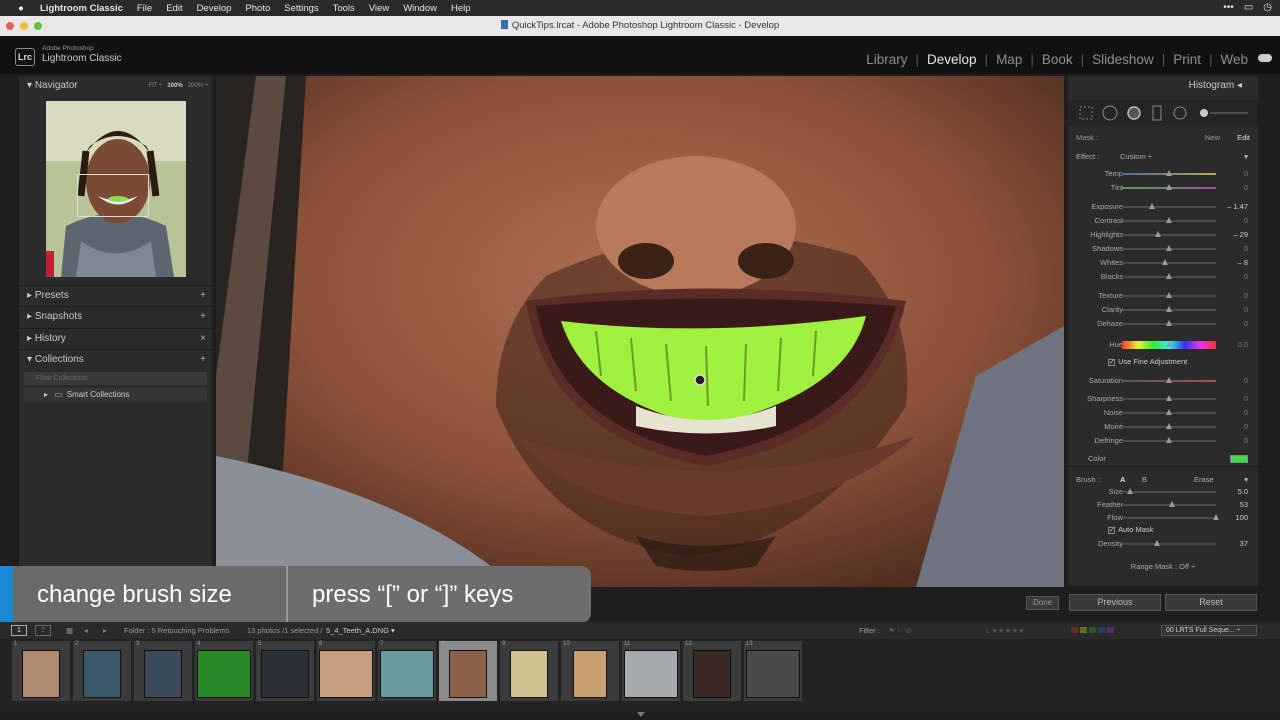  I want to click on slider-moir: Moiré 0, so click(1163, 427).